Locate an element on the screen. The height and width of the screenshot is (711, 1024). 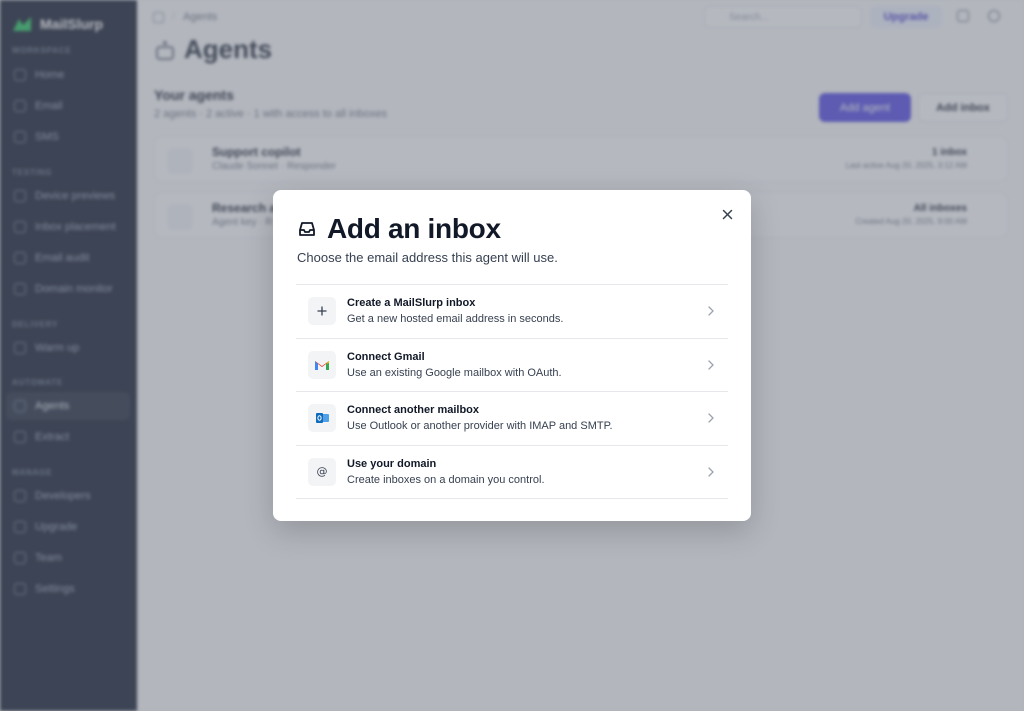
close-button is located at coordinates (727, 214).